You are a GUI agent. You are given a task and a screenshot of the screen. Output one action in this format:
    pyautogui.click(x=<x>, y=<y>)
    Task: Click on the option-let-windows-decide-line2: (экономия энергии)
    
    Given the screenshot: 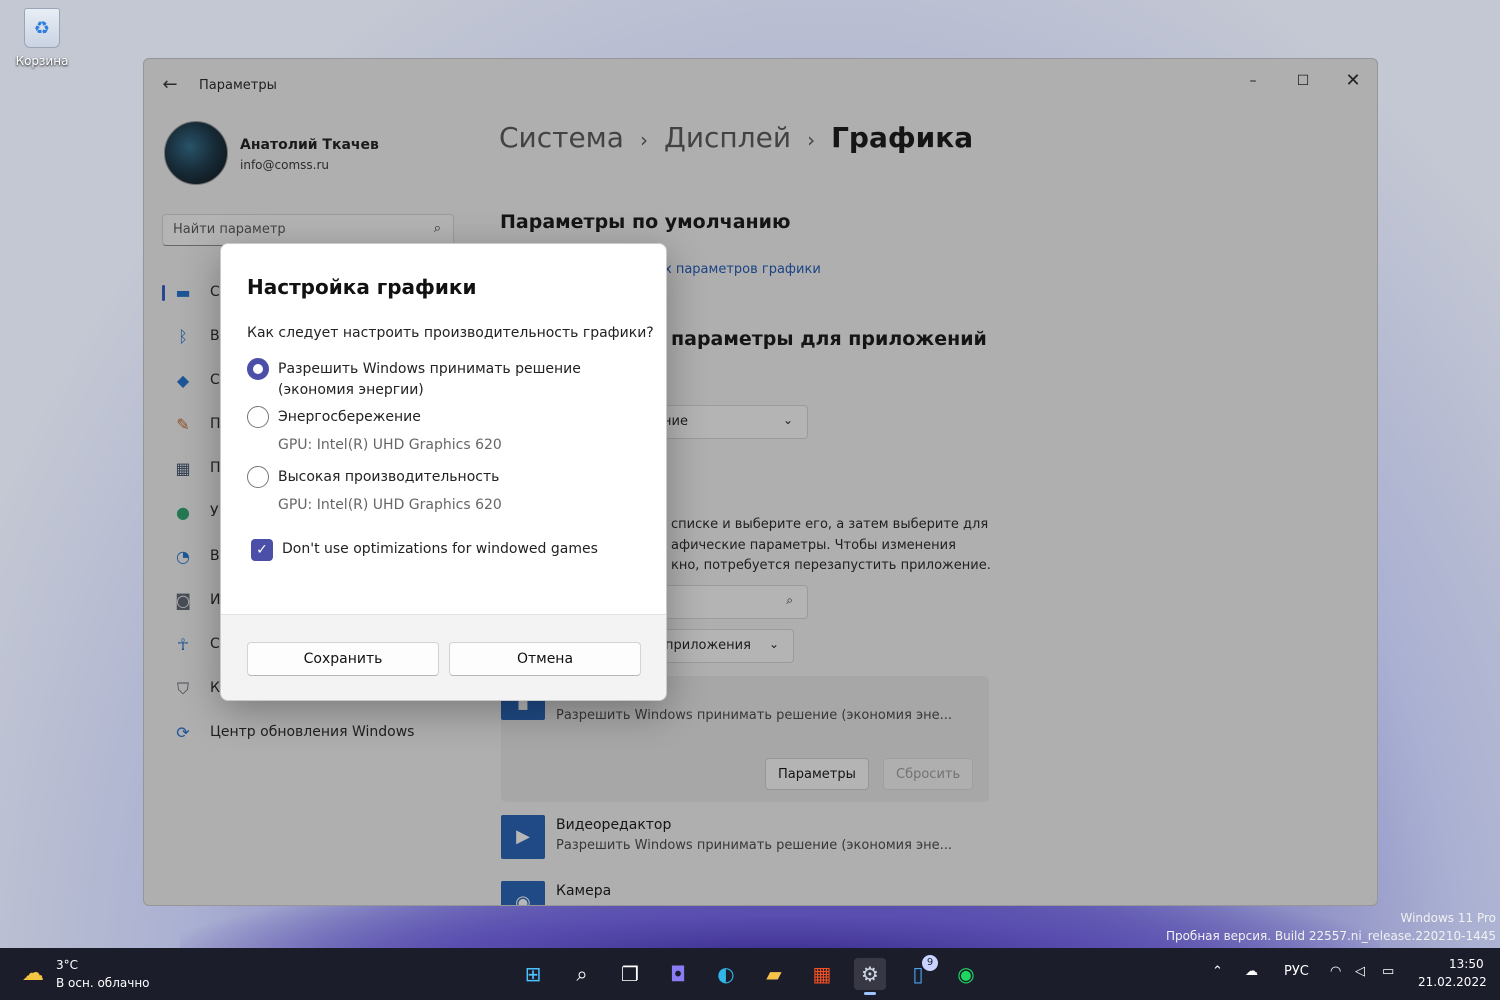 What is the action you would take?
    pyautogui.click(x=351, y=390)
    